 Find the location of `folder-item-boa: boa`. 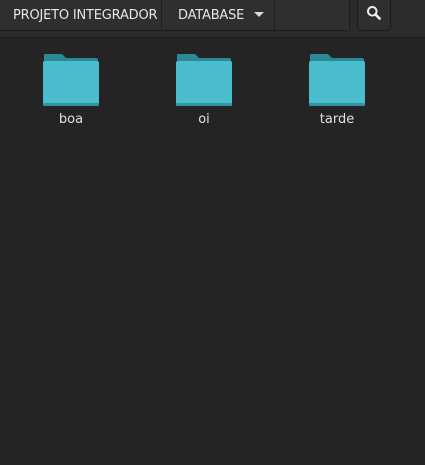

folder-item-boa: boa is located at coordinates (71, 88).